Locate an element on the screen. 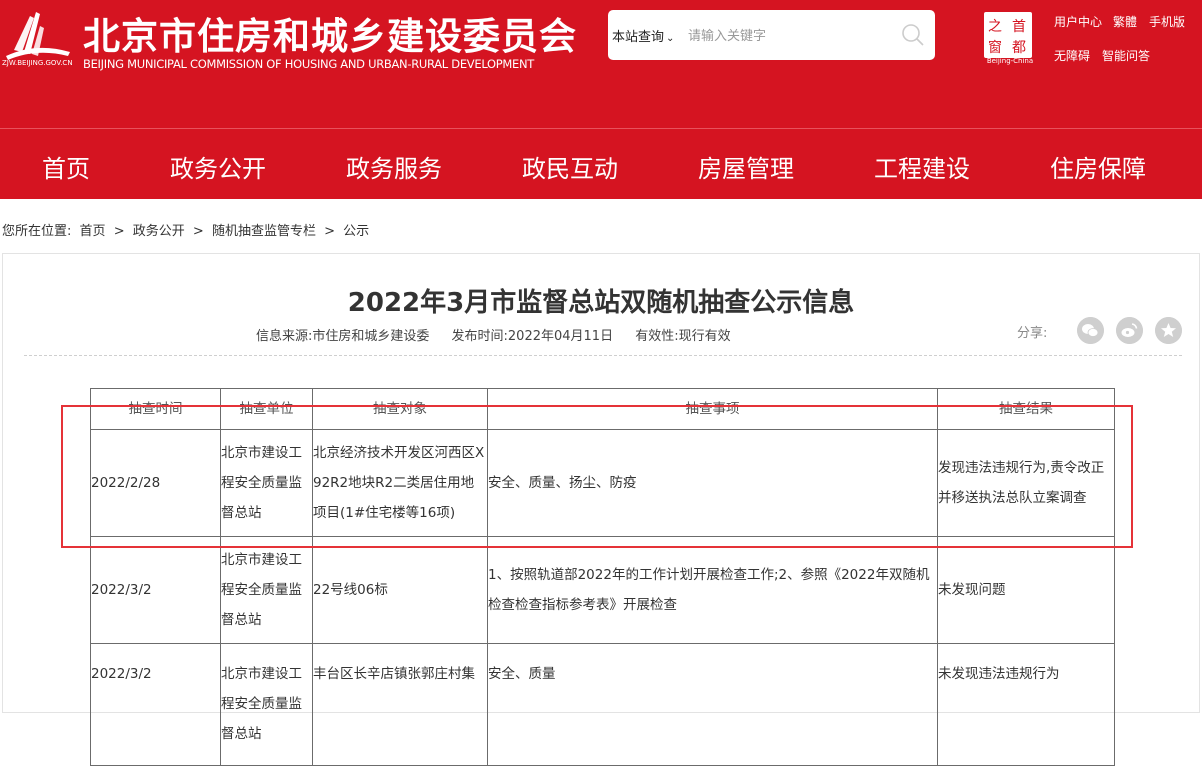 This screenshot has width=1202, height=766. table-cell: 未发现问题 is located at coordinates (1026, 590).